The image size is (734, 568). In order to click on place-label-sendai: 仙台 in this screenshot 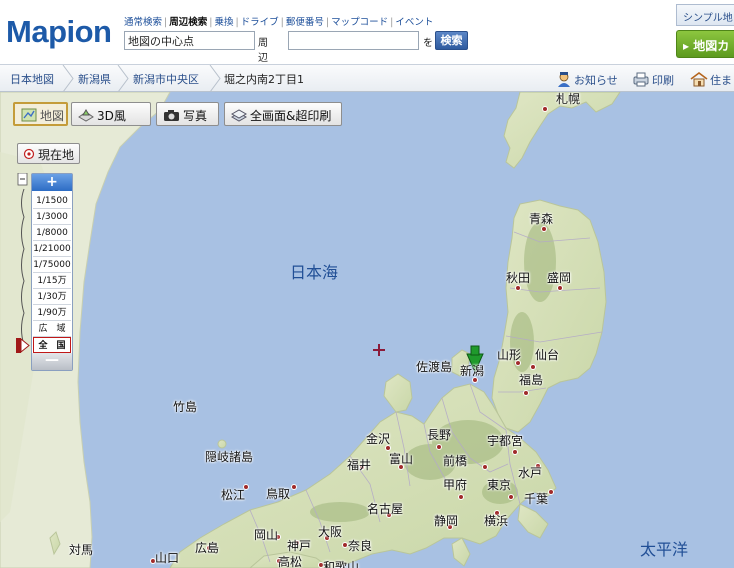, I will do `click(547, 355)`.